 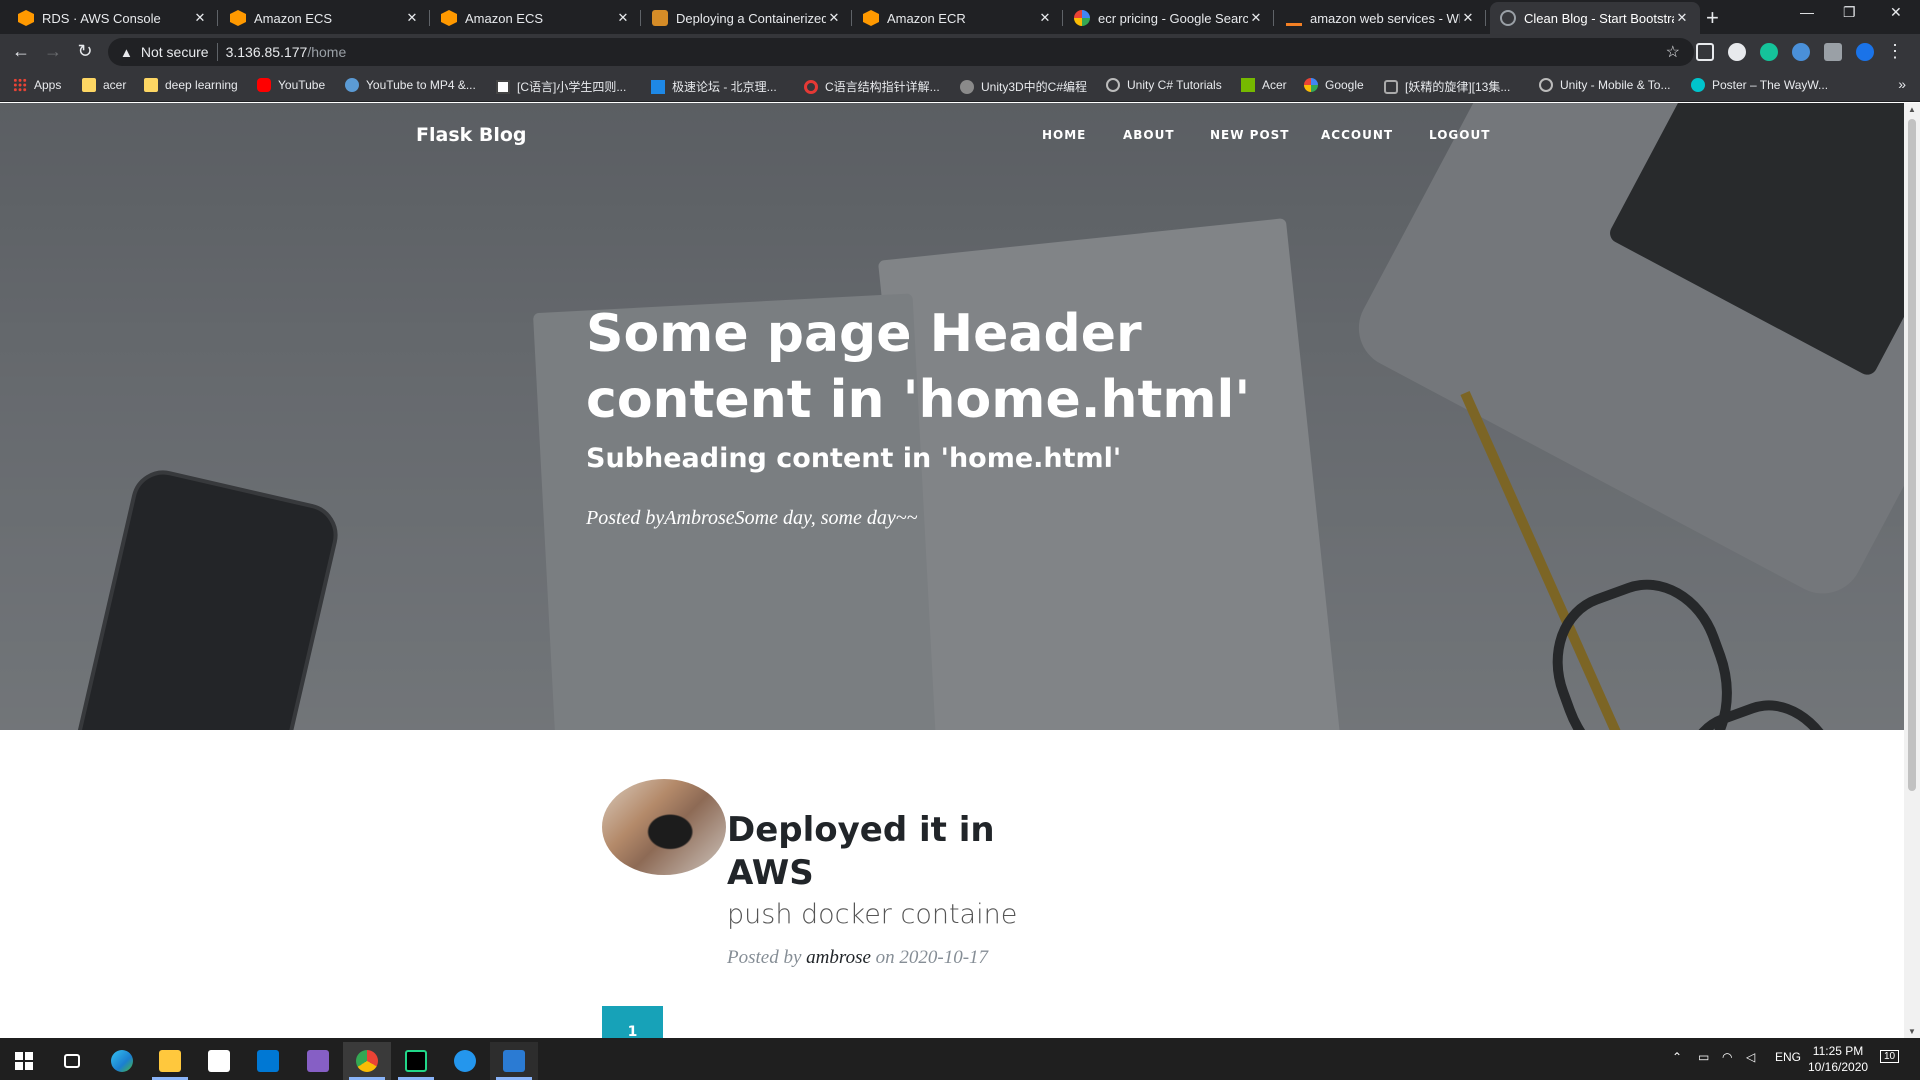 I want to click on post-date: 2020-10-17, so click(x=944, y=957).